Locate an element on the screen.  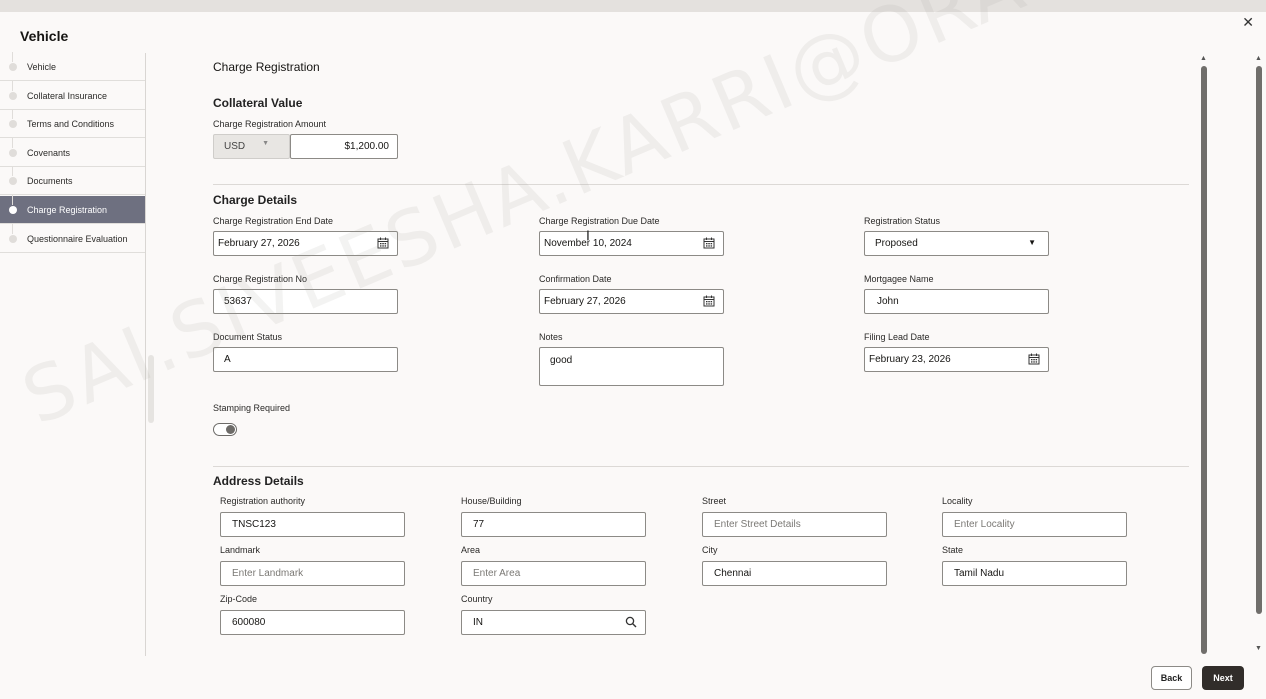
zip-input: 600080 is located at coordinates (312, 622).